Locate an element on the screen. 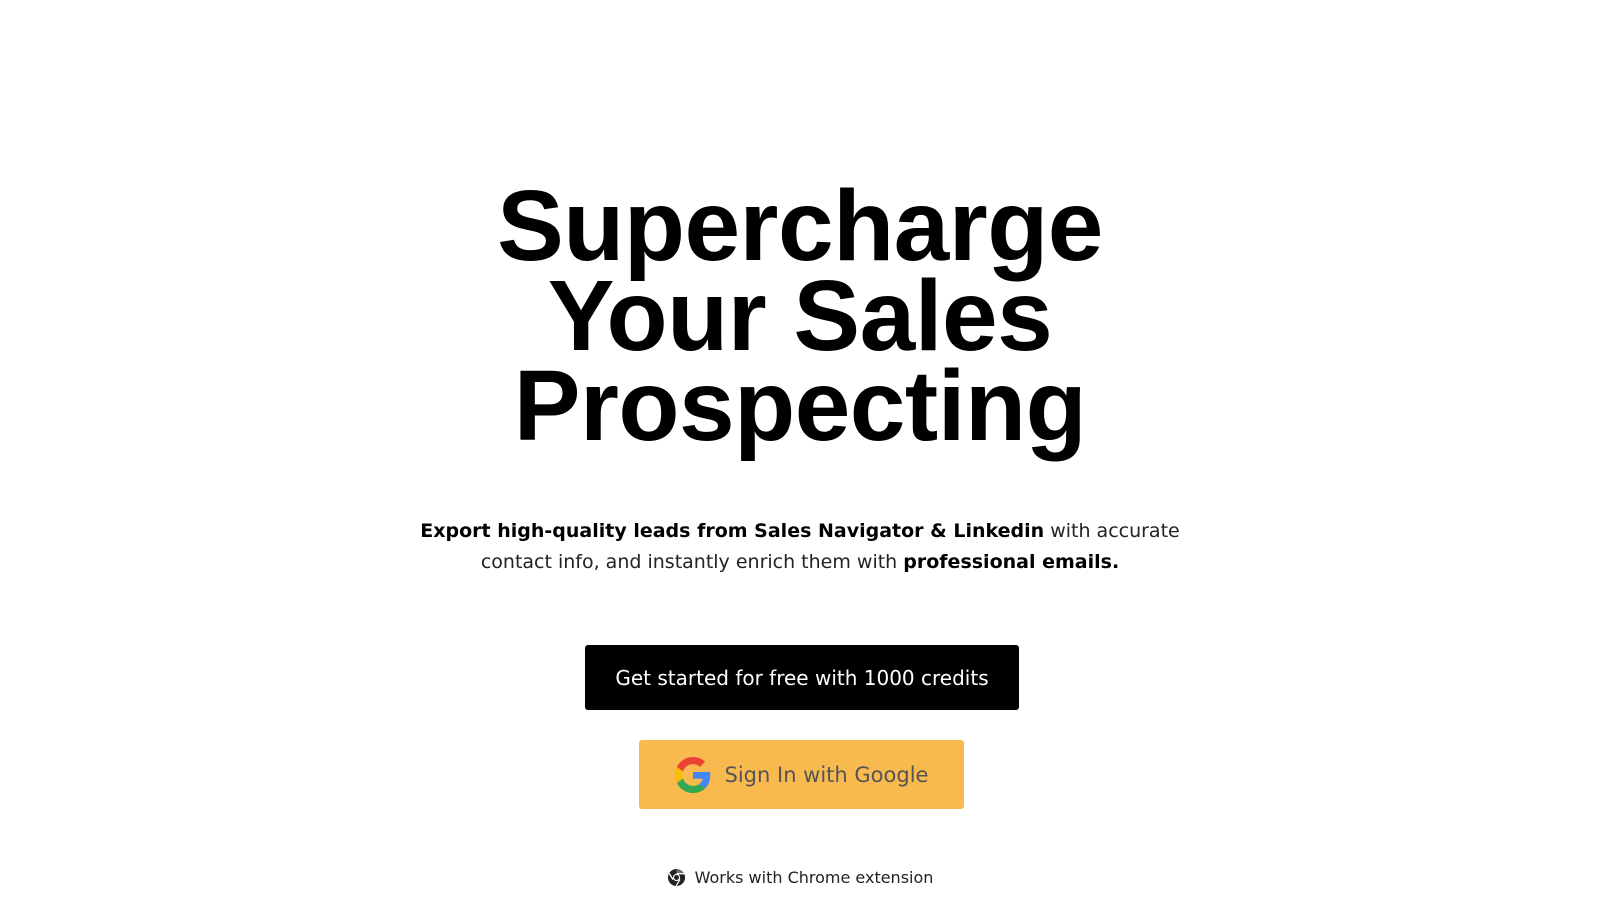  subtitle-bold-end: professional emails. is located at coordinates (1011, 562).